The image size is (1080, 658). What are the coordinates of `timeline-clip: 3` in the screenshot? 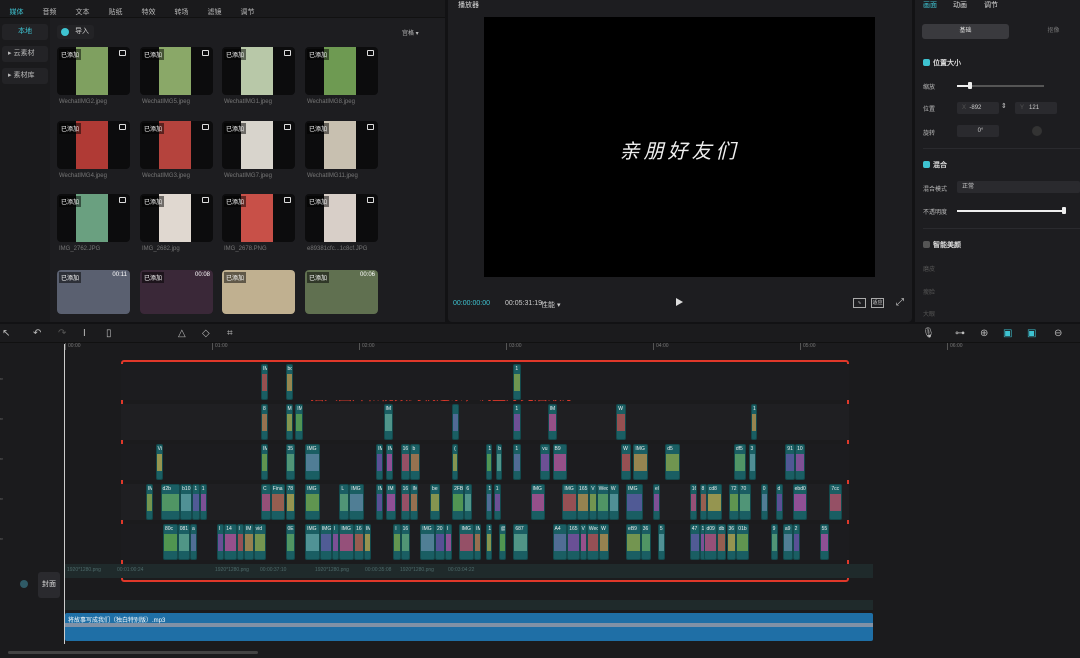 It's located at (752, 462).